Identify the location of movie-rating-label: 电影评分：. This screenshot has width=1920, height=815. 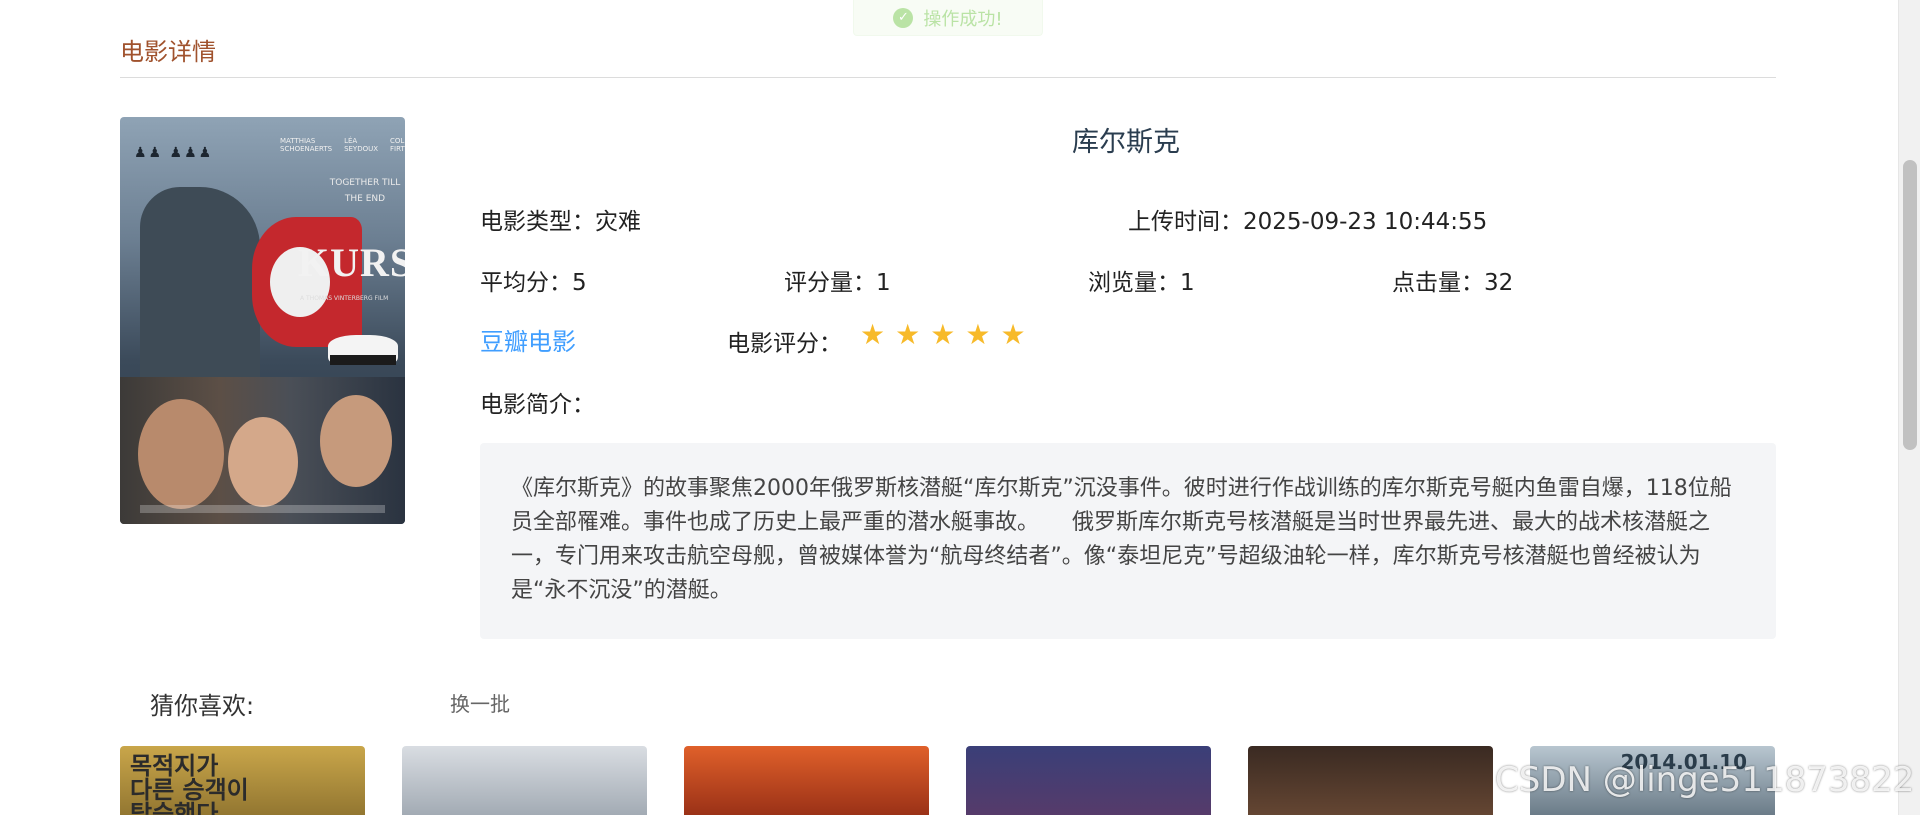
(784, 344).